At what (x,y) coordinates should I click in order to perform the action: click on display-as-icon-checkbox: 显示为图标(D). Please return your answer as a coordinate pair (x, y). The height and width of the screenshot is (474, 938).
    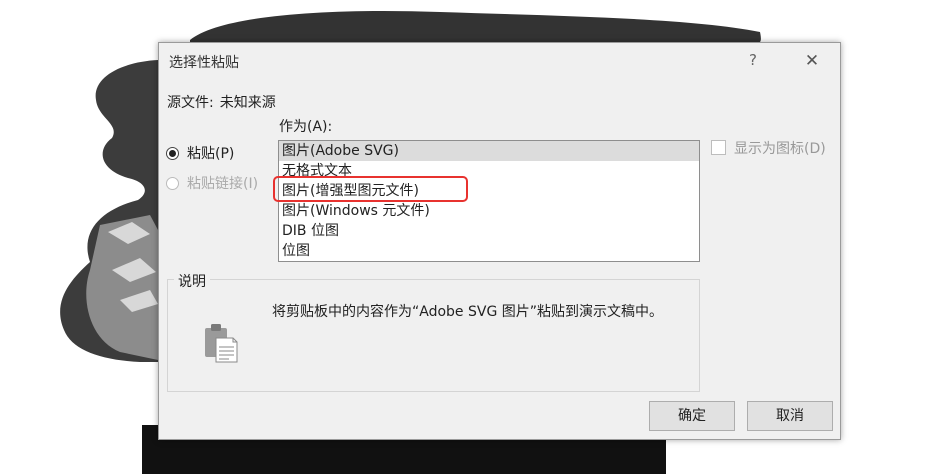
    Looking at the image, I should click on (768, 148).